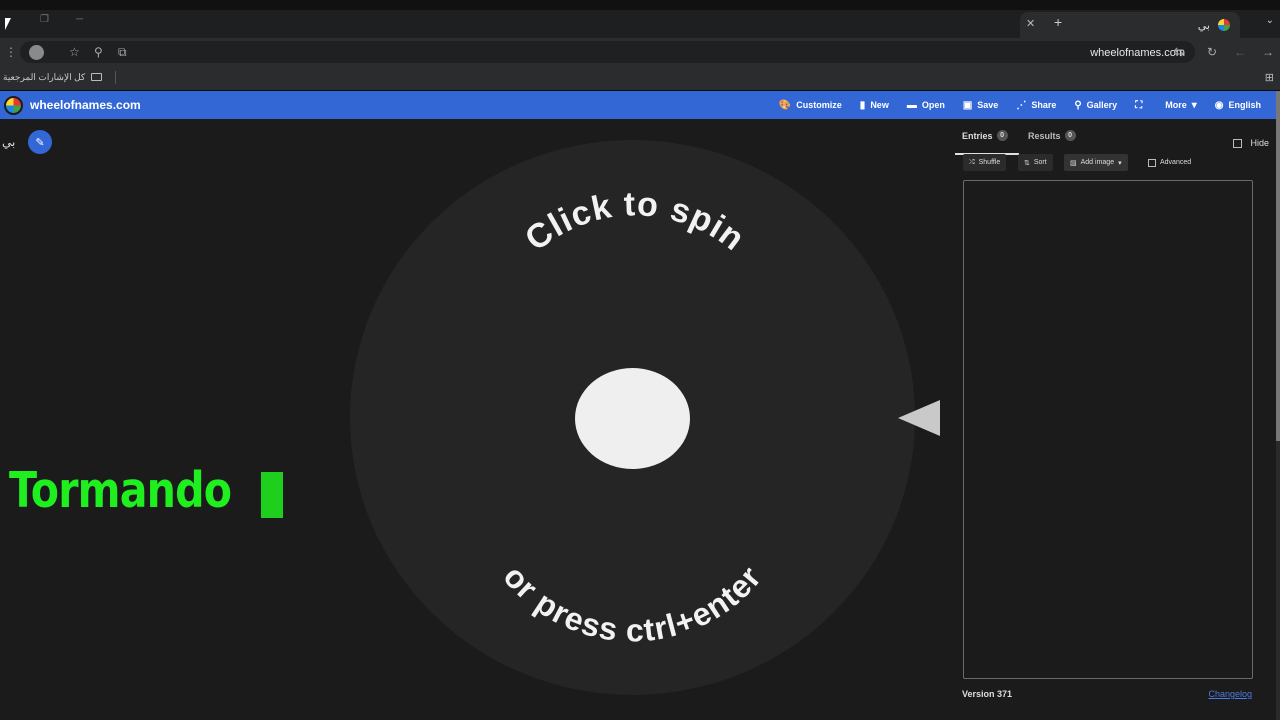  Describe the element at coordinates (1058, 22) in the screenshot. I see `new-tab-icon: +` at that location.